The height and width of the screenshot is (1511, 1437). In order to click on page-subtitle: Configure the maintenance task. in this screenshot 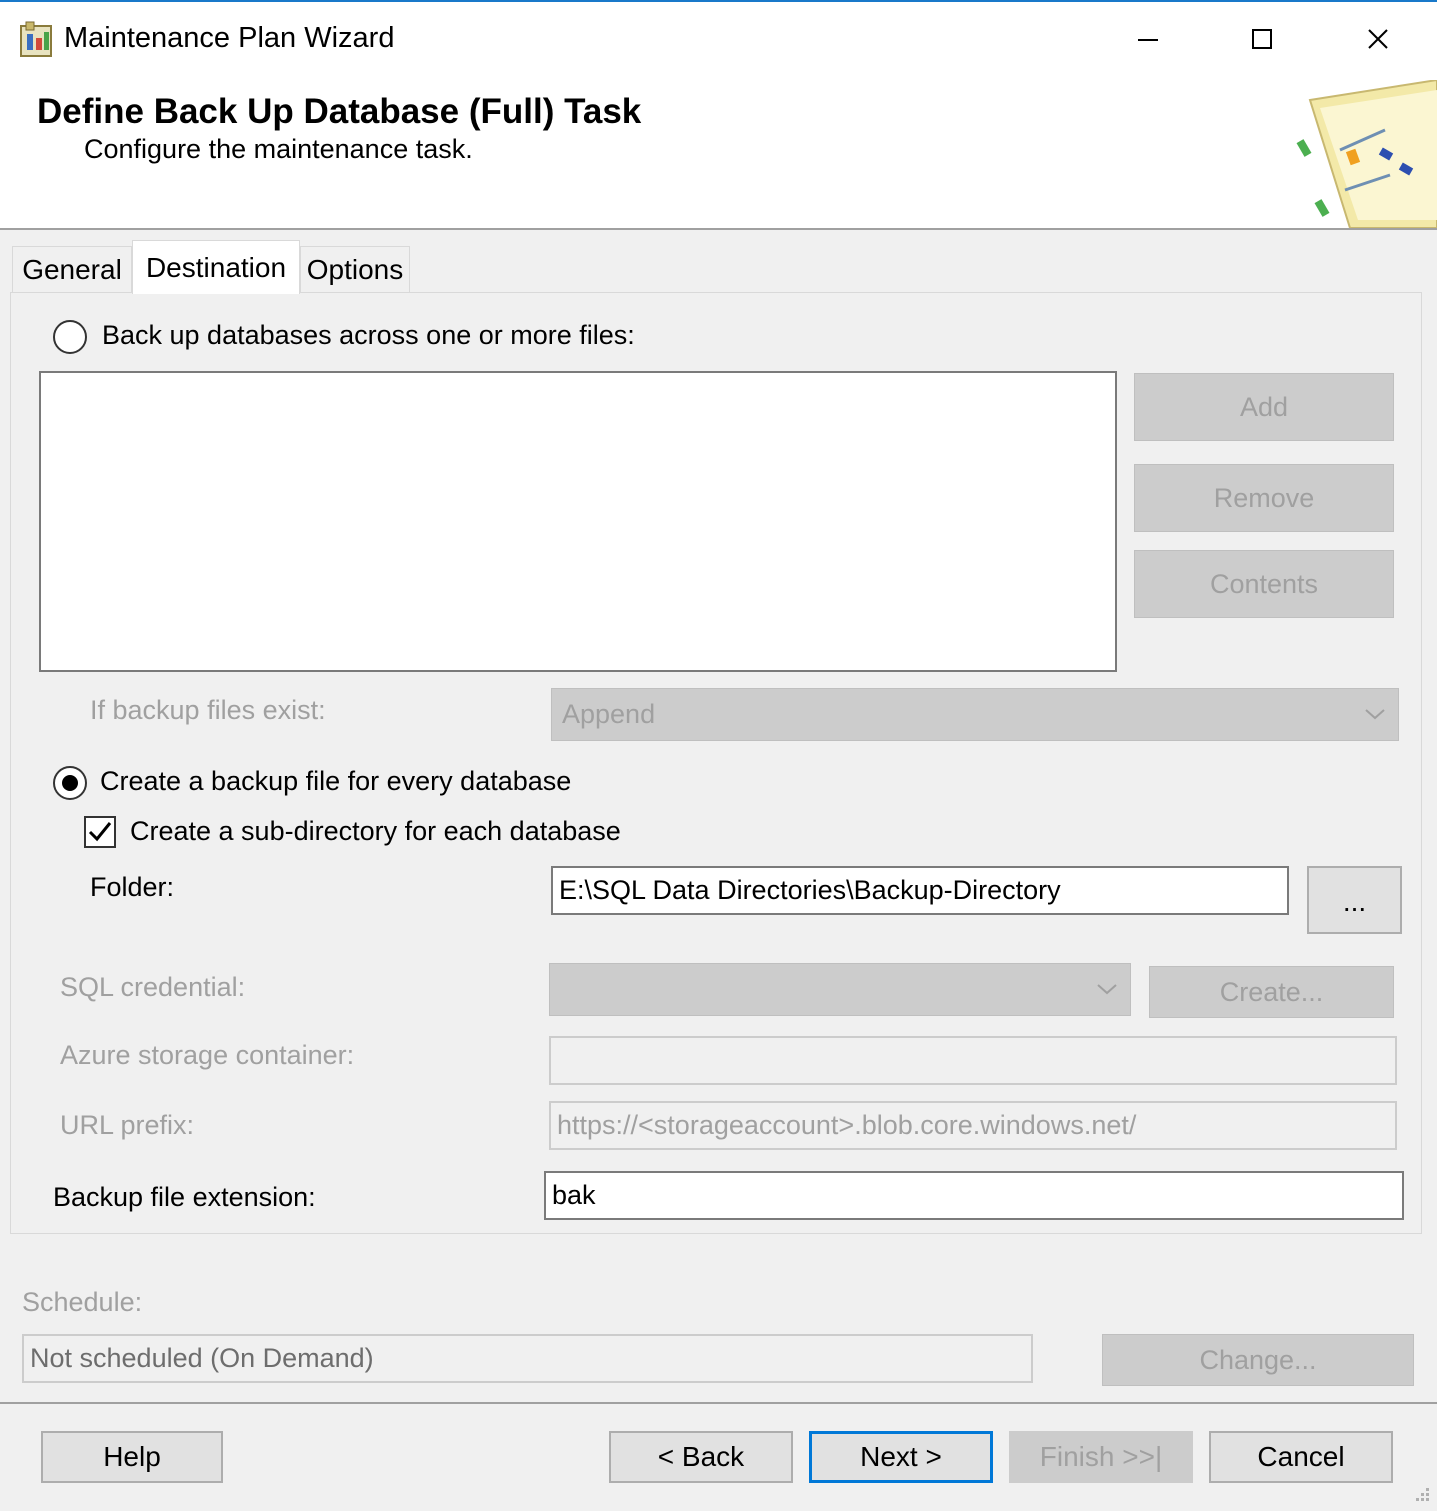, I will do `click(278, 149)`.